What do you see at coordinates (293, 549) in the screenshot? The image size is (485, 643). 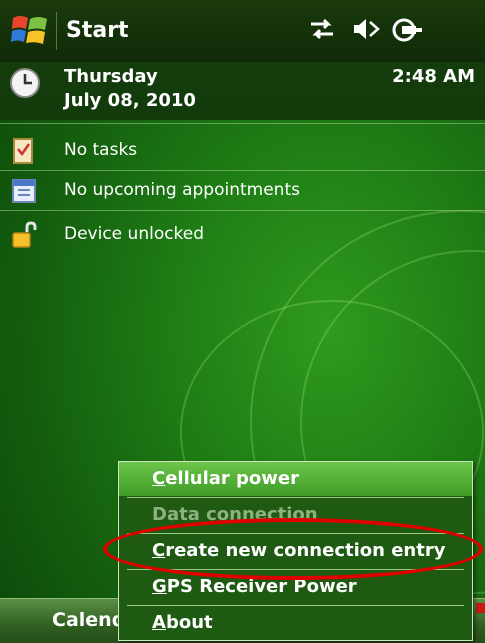 I see `highlight-annotation-ellipse` at bounding box center [293, 549].